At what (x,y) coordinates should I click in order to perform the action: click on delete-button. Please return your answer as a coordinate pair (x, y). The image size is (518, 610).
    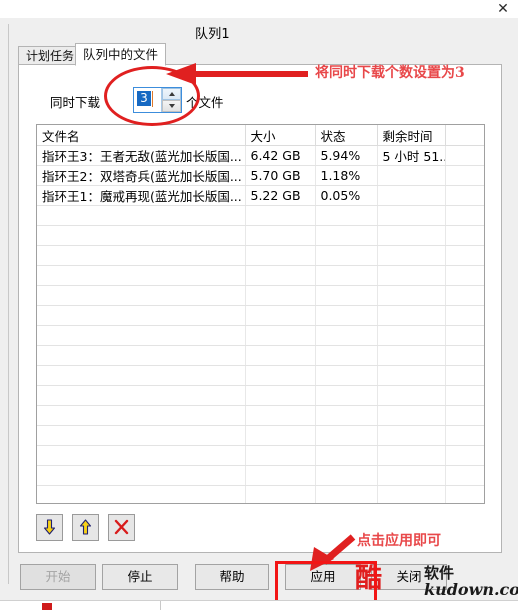
    Looking at the image, I should click on (121, 527).